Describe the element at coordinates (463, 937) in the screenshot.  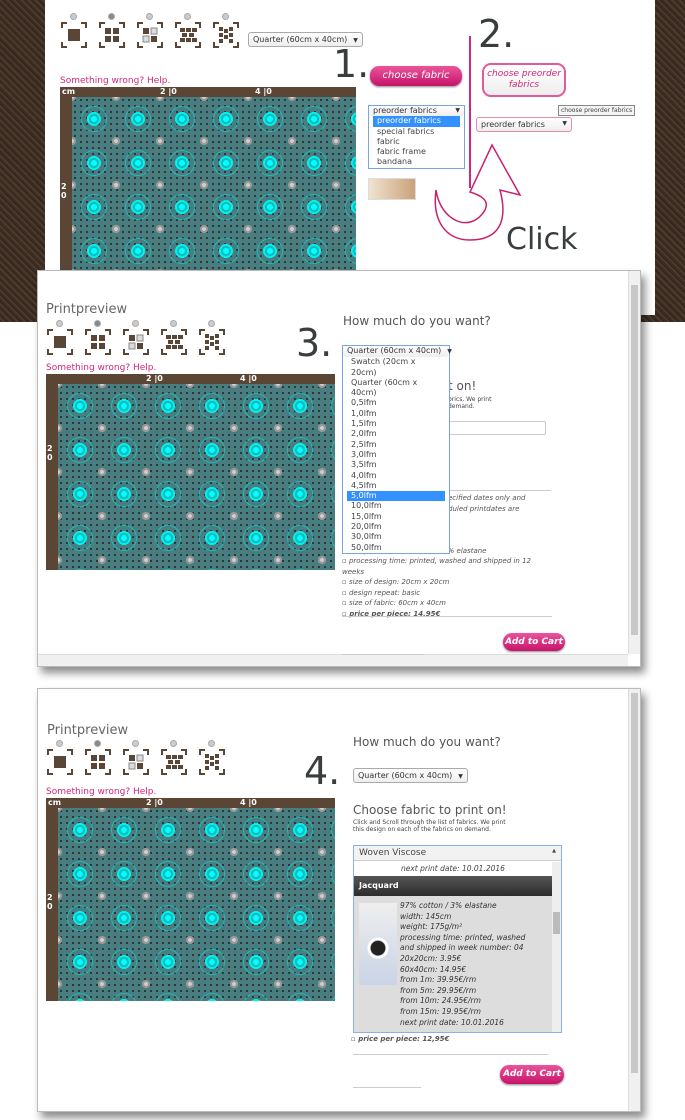
I see `fabric-detail-line: processing time: printed, washed` at that location.